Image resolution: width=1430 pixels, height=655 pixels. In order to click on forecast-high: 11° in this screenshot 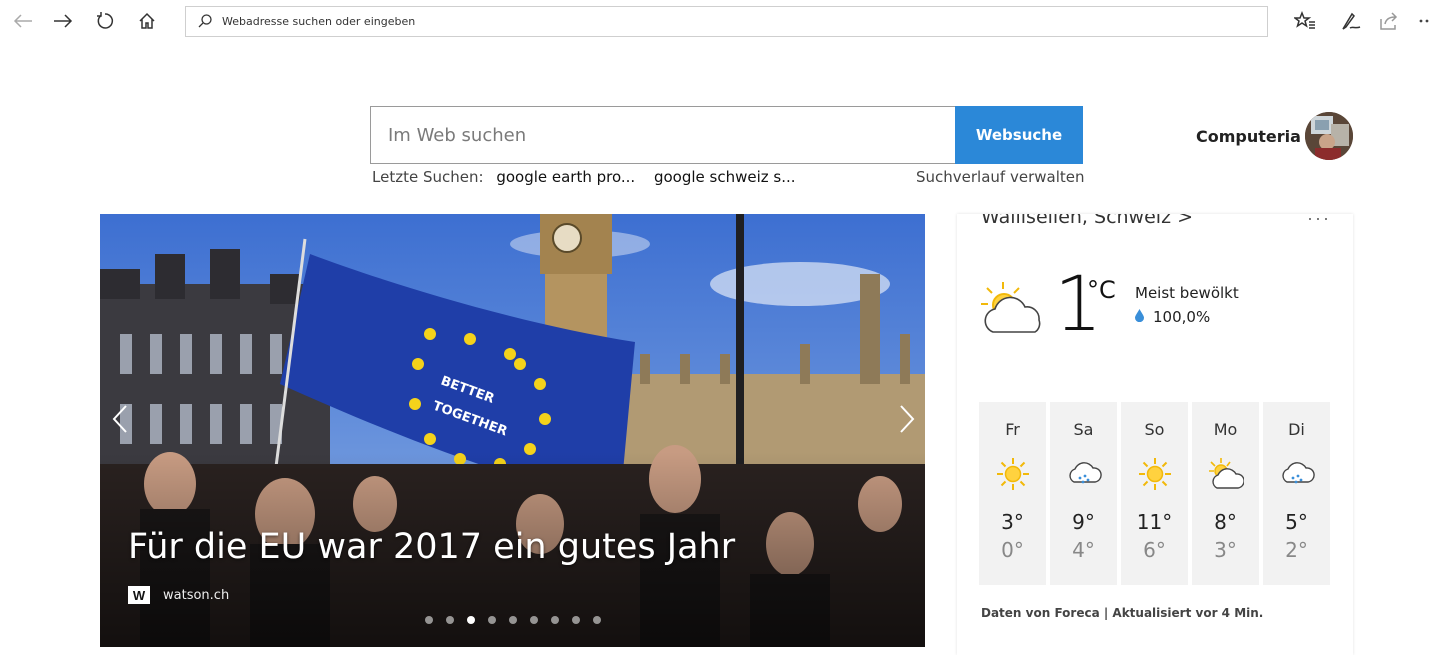, I will do `click(1154, 522)`.